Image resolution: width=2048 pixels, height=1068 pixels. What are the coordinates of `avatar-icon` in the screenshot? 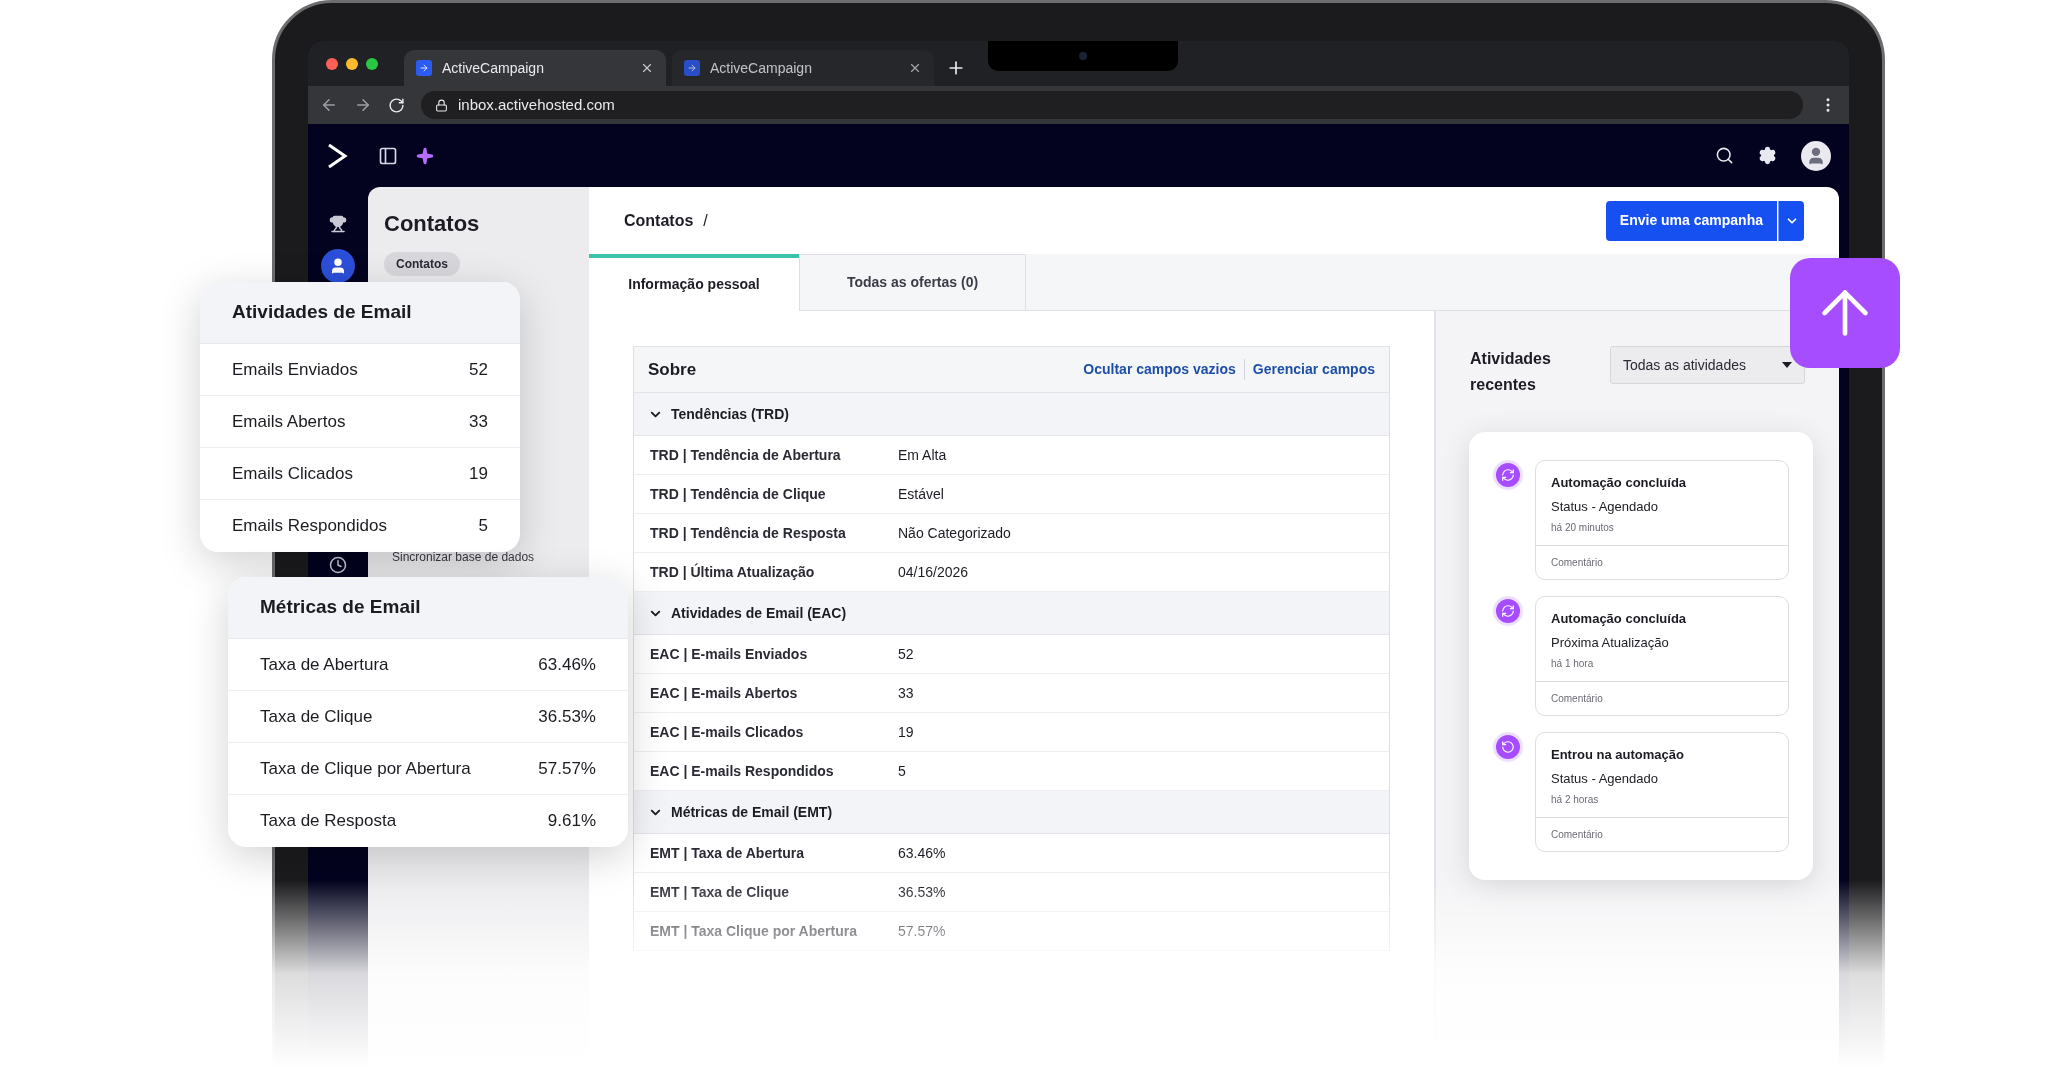 It's located at (1816, 155).